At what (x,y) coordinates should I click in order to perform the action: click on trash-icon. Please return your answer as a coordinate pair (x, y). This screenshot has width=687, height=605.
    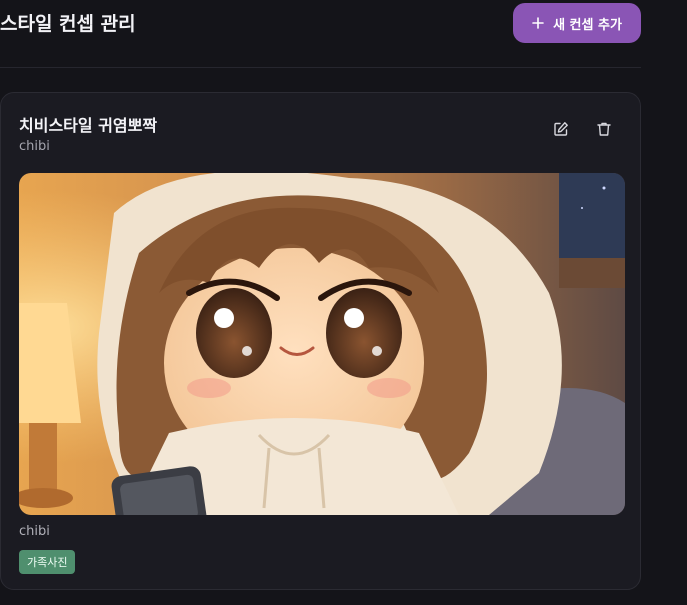
    Looking at the image, I should click on (604, 129).